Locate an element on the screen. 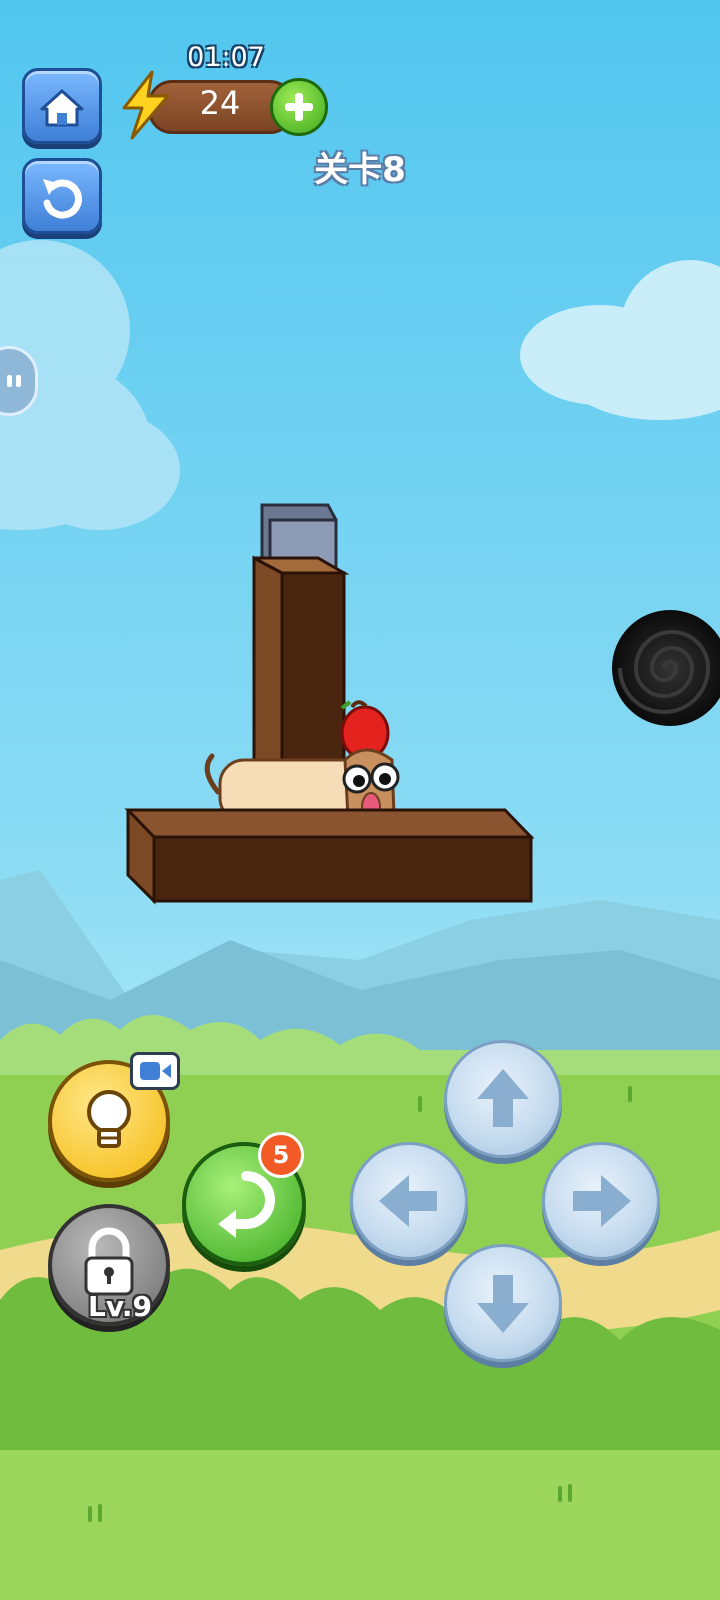  restart-button is located at coordinates (62, 196).